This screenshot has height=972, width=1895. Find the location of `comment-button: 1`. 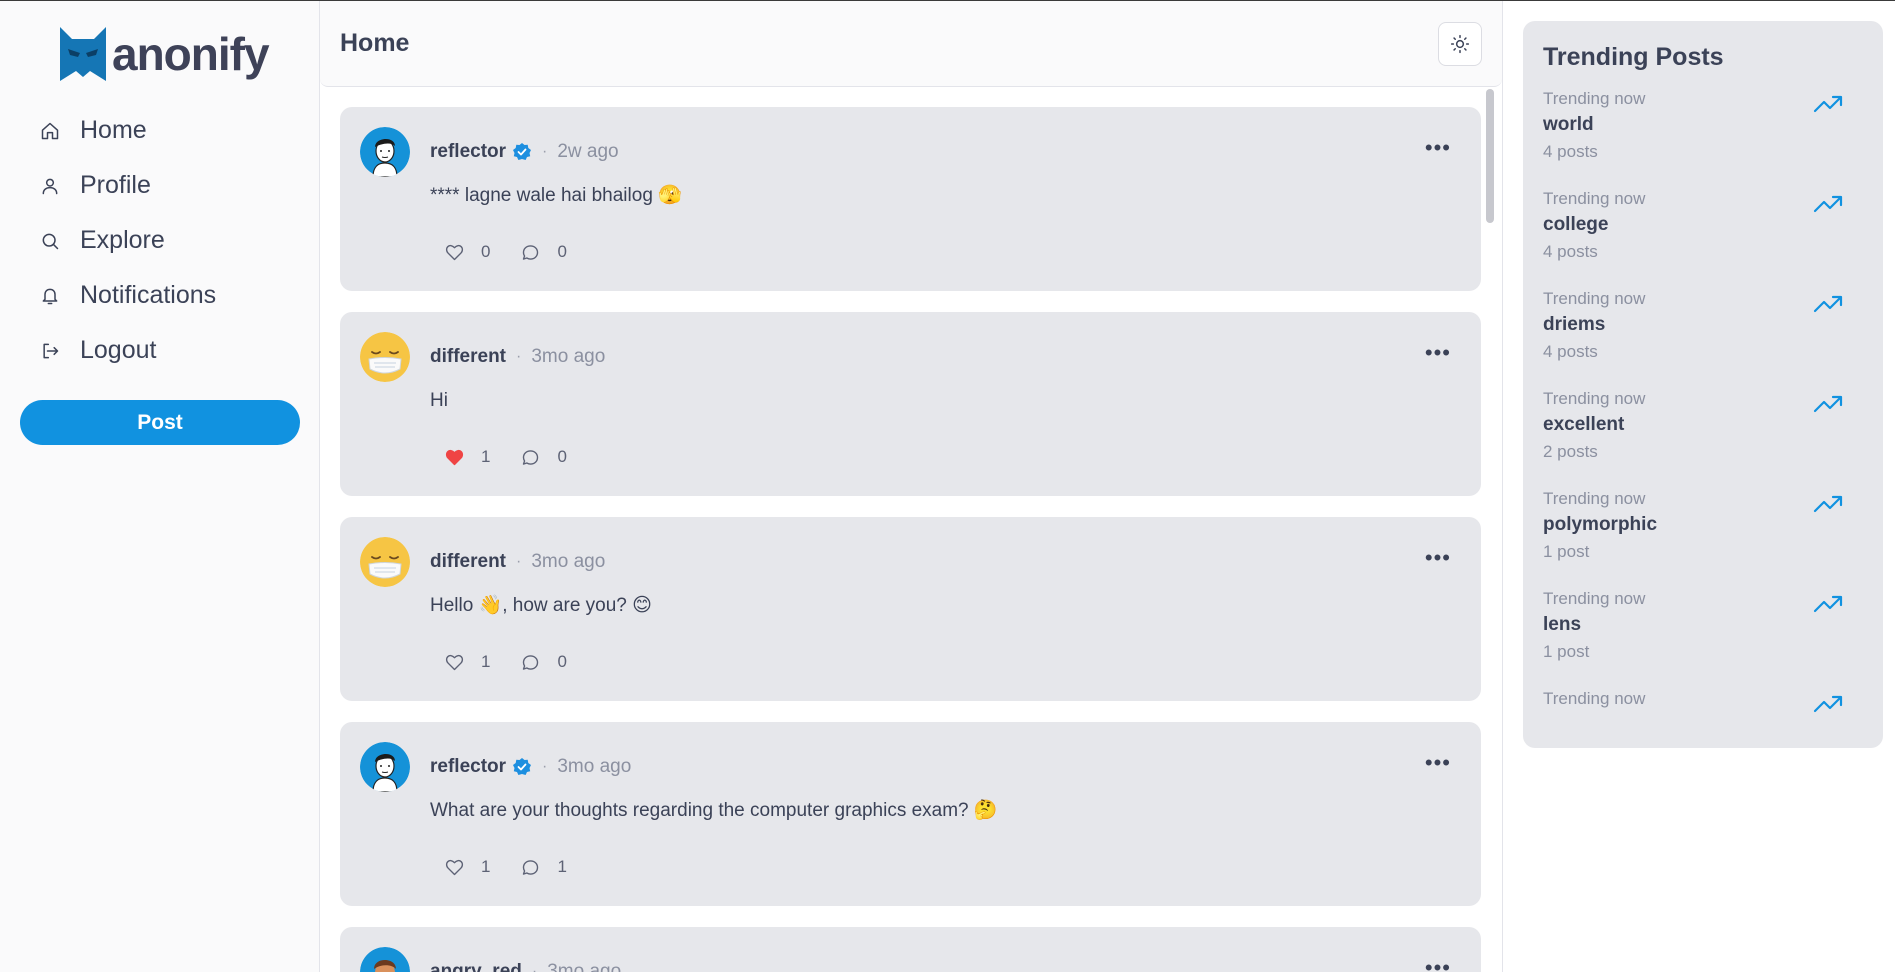

comment-button: 1 is located at coordinates (543, 867).